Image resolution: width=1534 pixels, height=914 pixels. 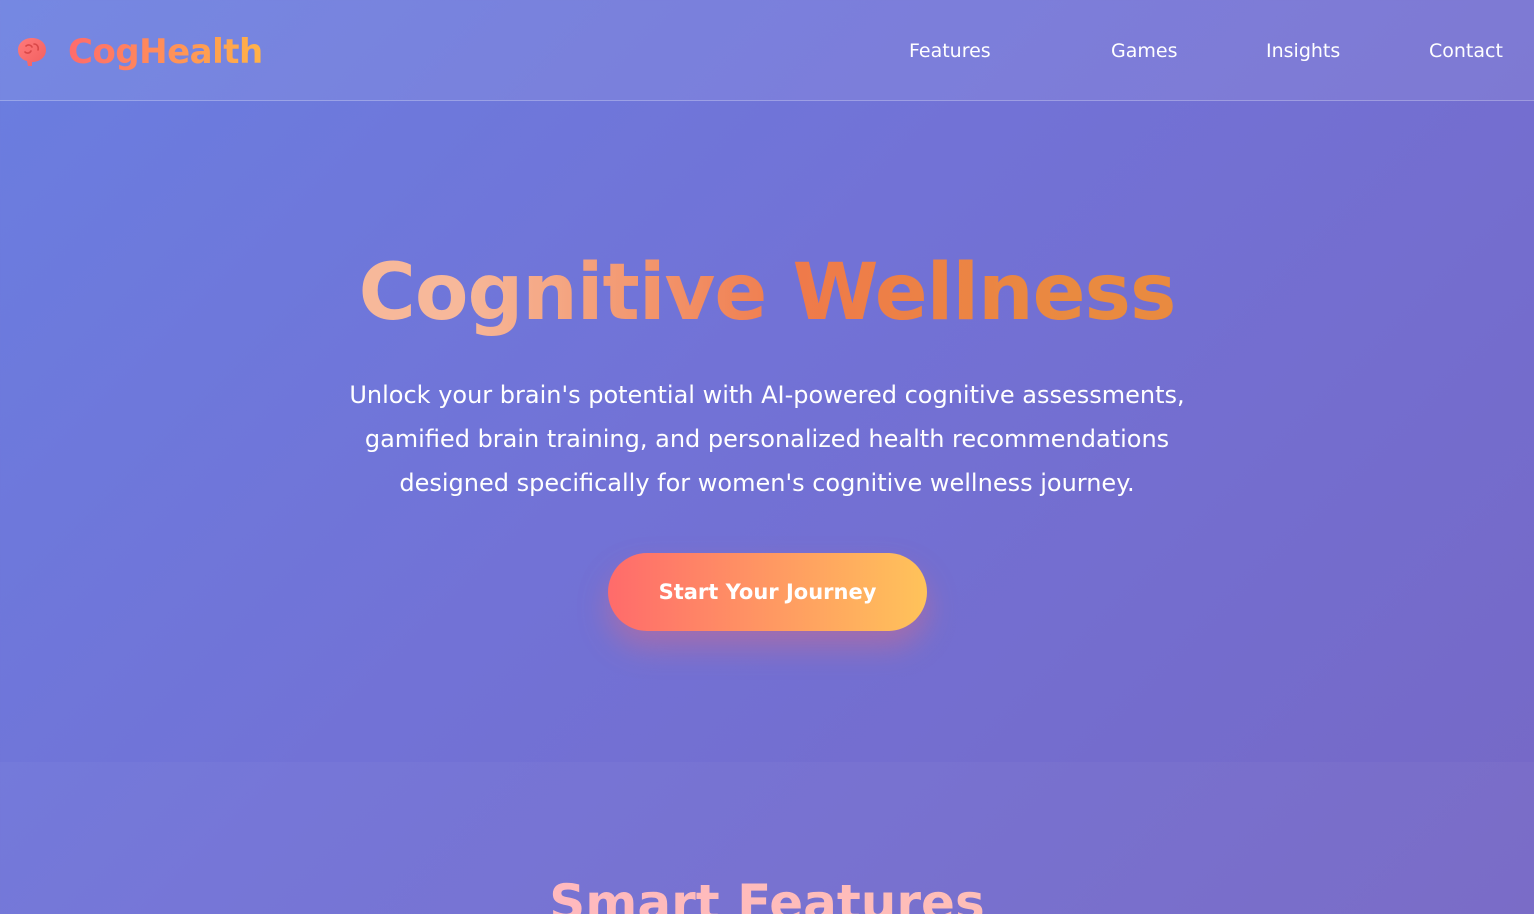 I want to click on hero-title: Cognitive Wellness, so click(x=767, y=293).